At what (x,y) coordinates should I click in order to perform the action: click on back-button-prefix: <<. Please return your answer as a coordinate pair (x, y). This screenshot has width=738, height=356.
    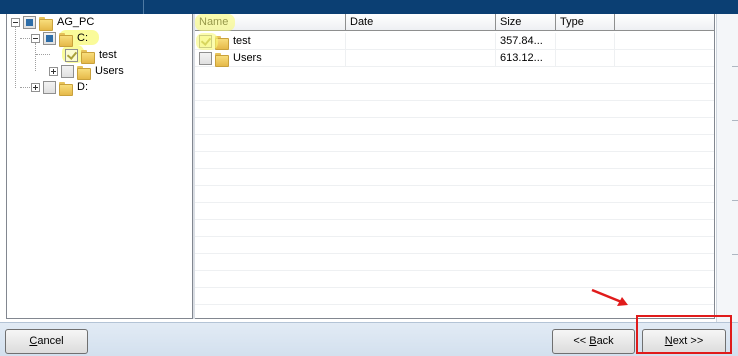
    Looking at the image, I should click on (581, 341).